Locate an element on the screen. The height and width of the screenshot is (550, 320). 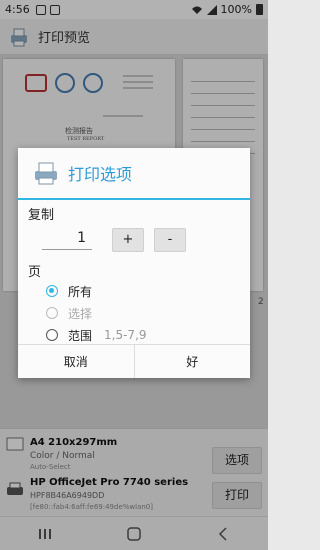
copies-increment-button: + is located at coordinates (128, 240).